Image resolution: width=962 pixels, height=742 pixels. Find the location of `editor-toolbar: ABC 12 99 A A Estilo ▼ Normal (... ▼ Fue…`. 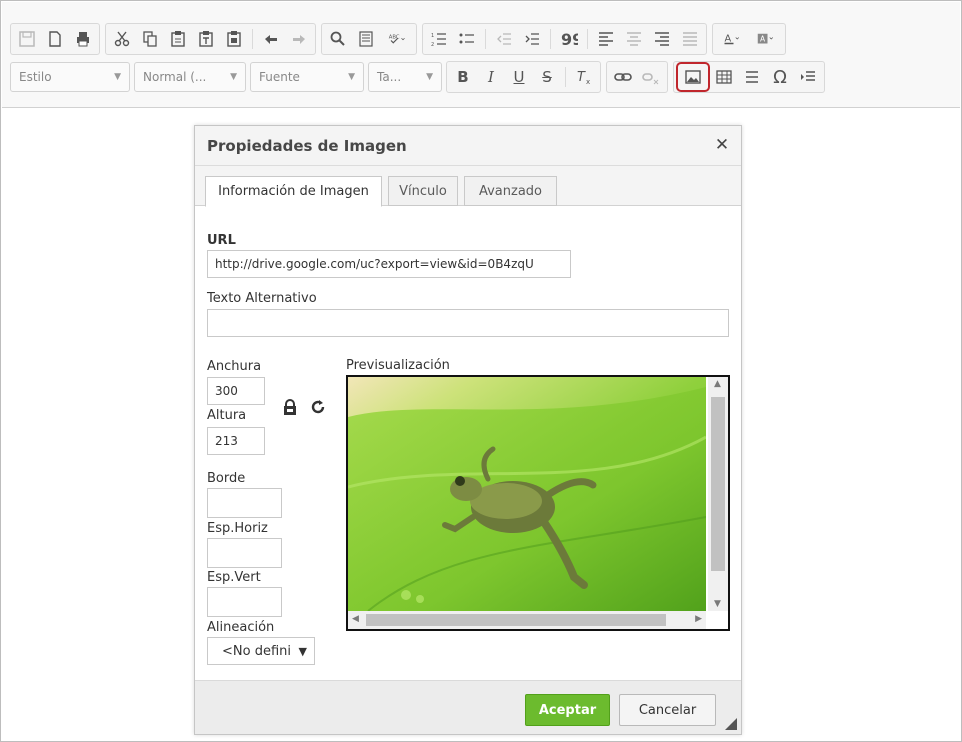

editor-toolbar: ABC 12 99 A A Estilo ▼ Normal (... ▼ Fue… is located at coordinates (481, 55).